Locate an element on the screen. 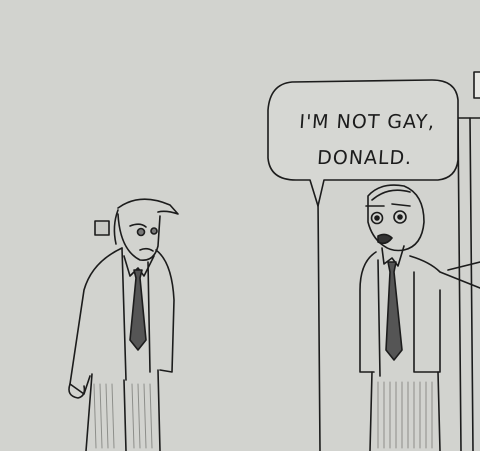 This screenshot has width=480, height=451. speech-line-2: DONALD. is located at coordinates (365, 158).